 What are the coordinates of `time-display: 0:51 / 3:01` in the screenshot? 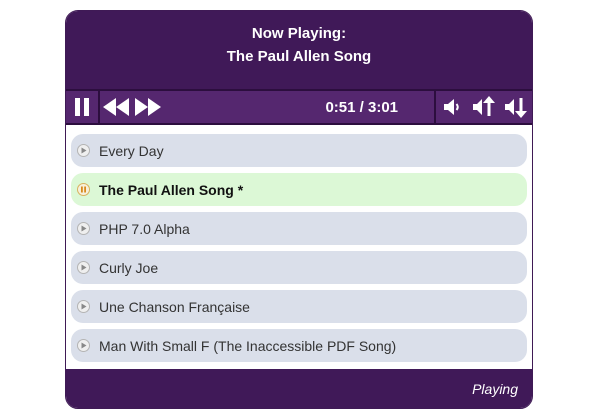 It's located at (361, 107).